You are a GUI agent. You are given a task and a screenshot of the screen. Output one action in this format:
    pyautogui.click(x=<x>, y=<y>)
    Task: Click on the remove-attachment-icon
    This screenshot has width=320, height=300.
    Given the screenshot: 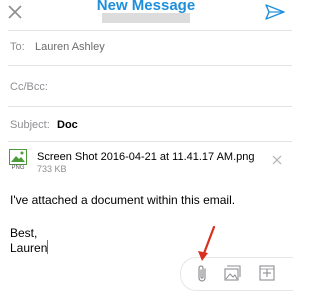 What is the action you would take?
    pyautogui.click(x=277, y=160)
    